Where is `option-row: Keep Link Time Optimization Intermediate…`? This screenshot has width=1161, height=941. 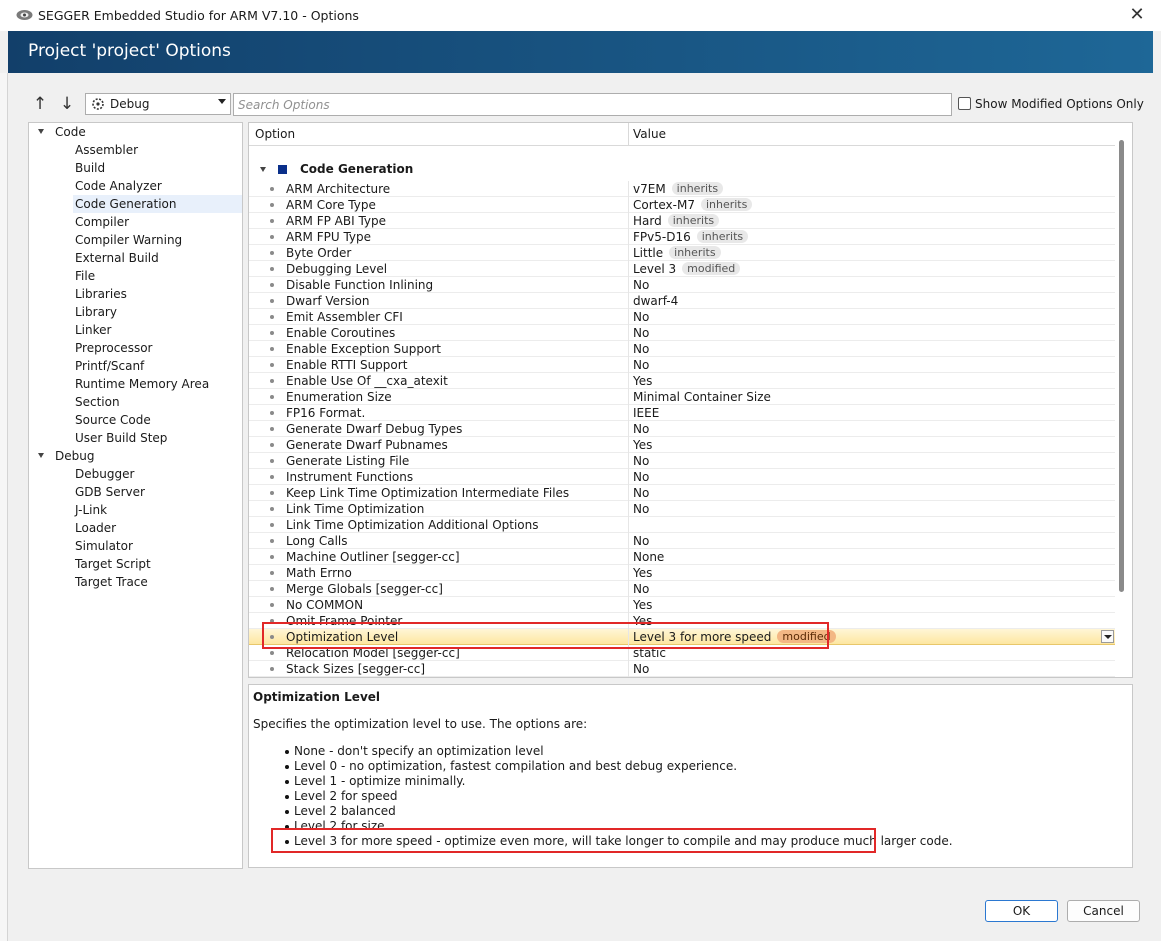
option-row: Keep Link Time Optimization Intermediate… is located at coordinates (682, 493).